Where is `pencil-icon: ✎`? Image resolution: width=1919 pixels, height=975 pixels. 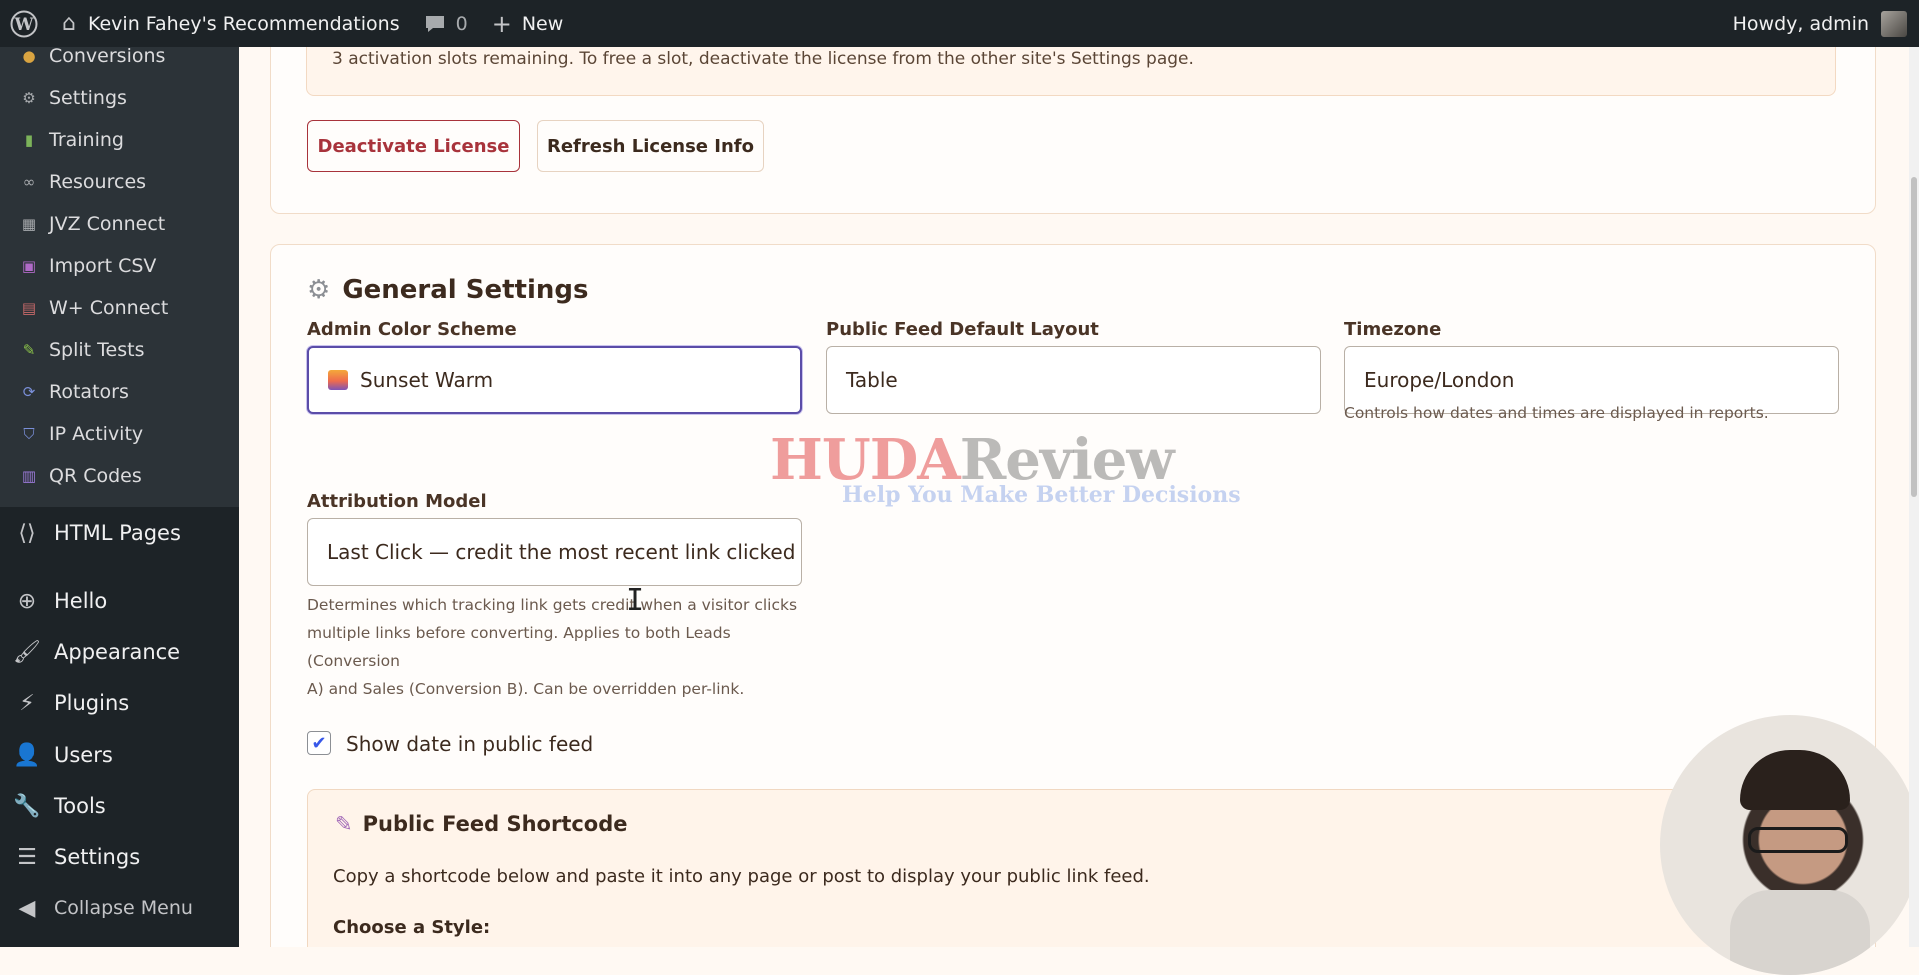
pencil-icon: ✎ is located at coordinates (29, 350).